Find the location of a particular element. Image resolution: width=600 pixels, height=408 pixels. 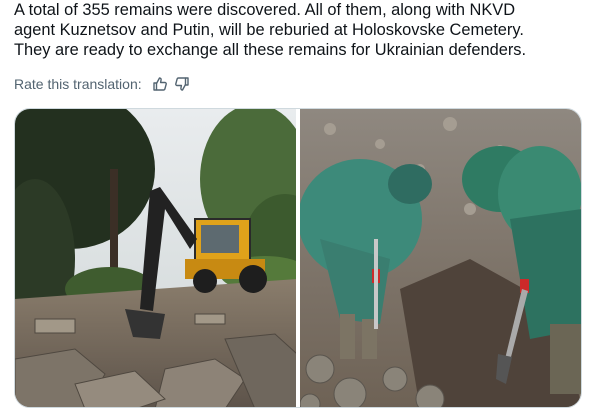

thumbs-down-icon is located at coordinates (182, 84).